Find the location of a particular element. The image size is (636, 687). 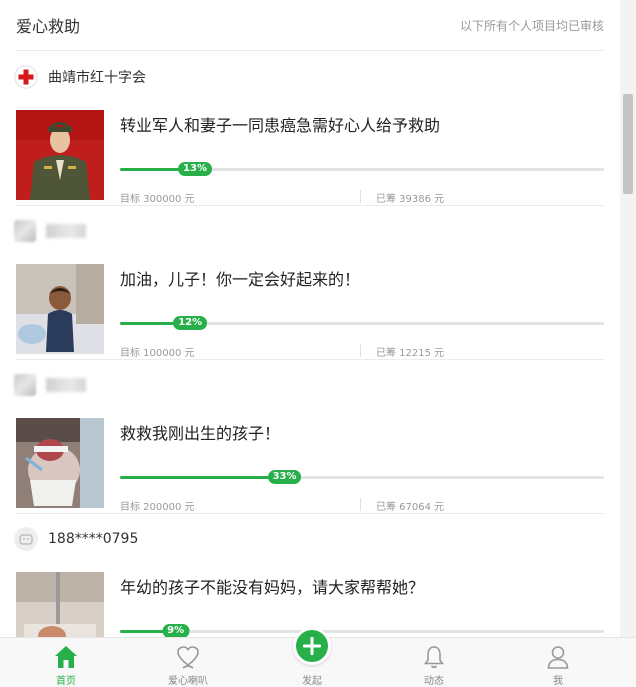

progress-badge: 12% is located at coordinates (190, 323).